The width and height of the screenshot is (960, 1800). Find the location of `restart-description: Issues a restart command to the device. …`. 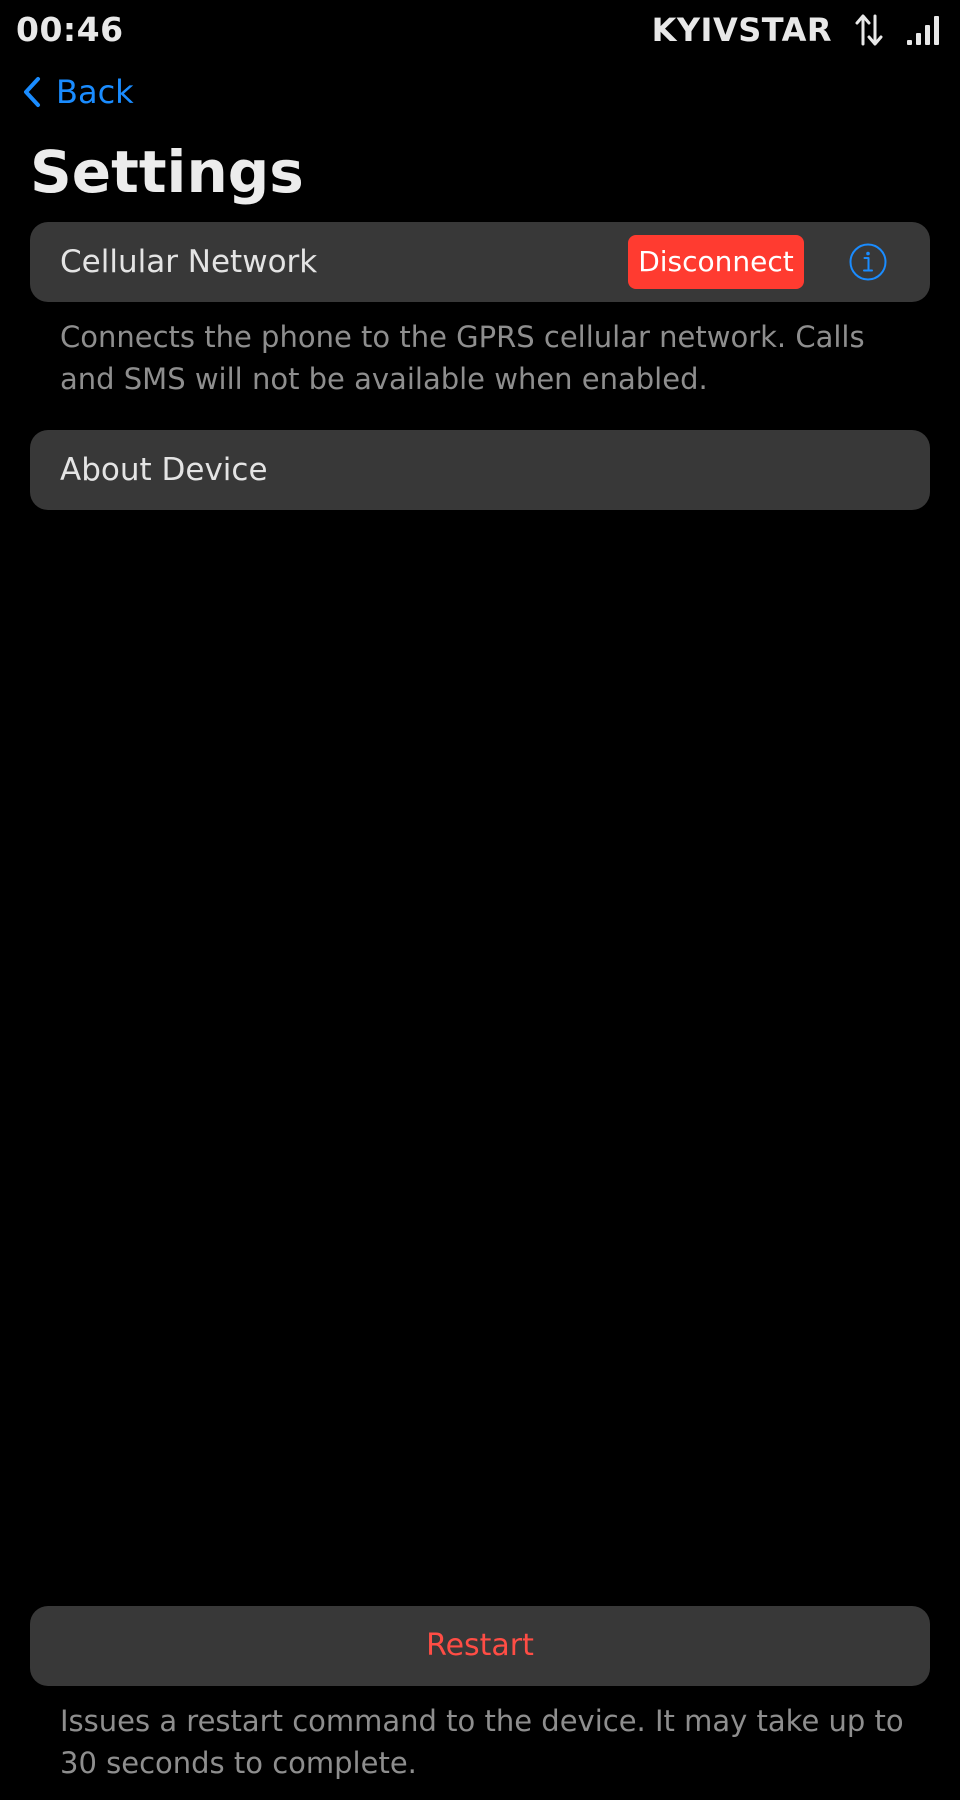

restart-description: Issues a restart command to the device. … is located at coordinates (482, 1742).